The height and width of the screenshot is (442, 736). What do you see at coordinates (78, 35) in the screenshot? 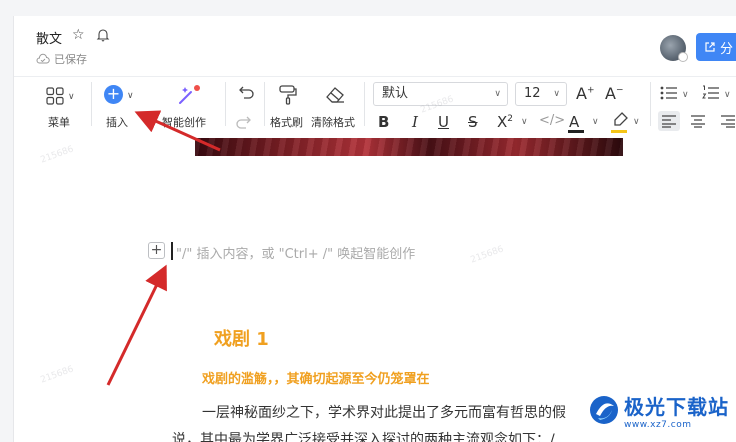
I see `star-icon: ☆` at bounding box center [78, 35].